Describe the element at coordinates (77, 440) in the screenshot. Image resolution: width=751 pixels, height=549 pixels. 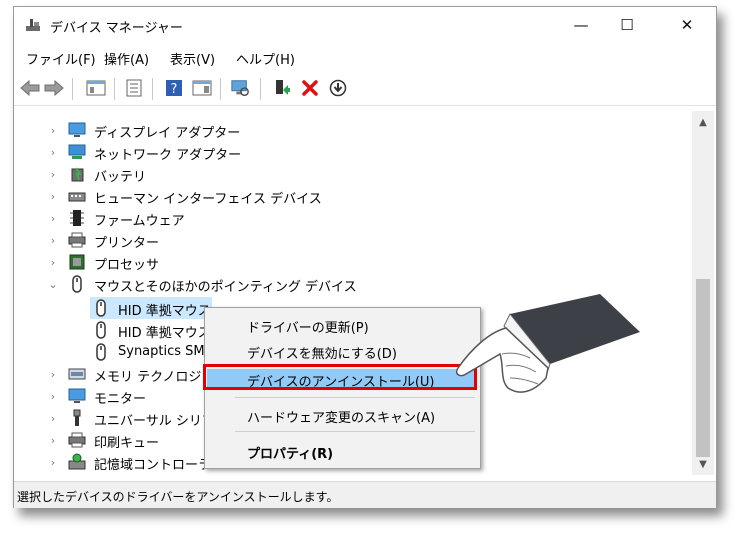
I see `print-queue-icon` at that location.